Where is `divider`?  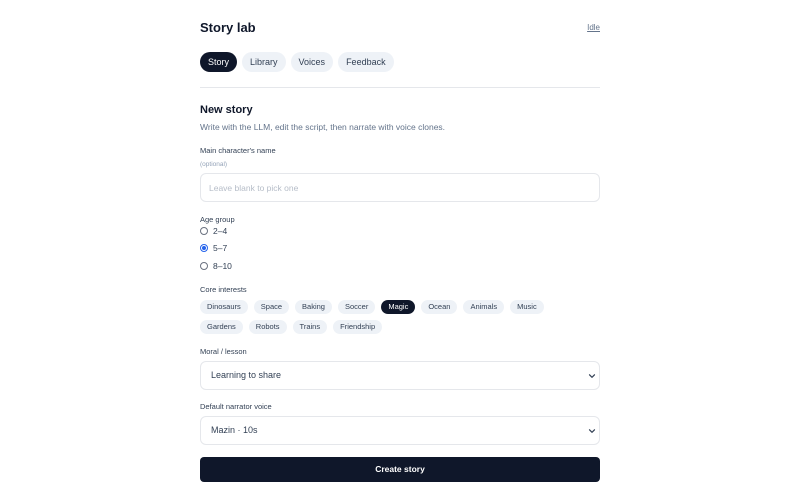
divider is located at coordinates (400, 87).